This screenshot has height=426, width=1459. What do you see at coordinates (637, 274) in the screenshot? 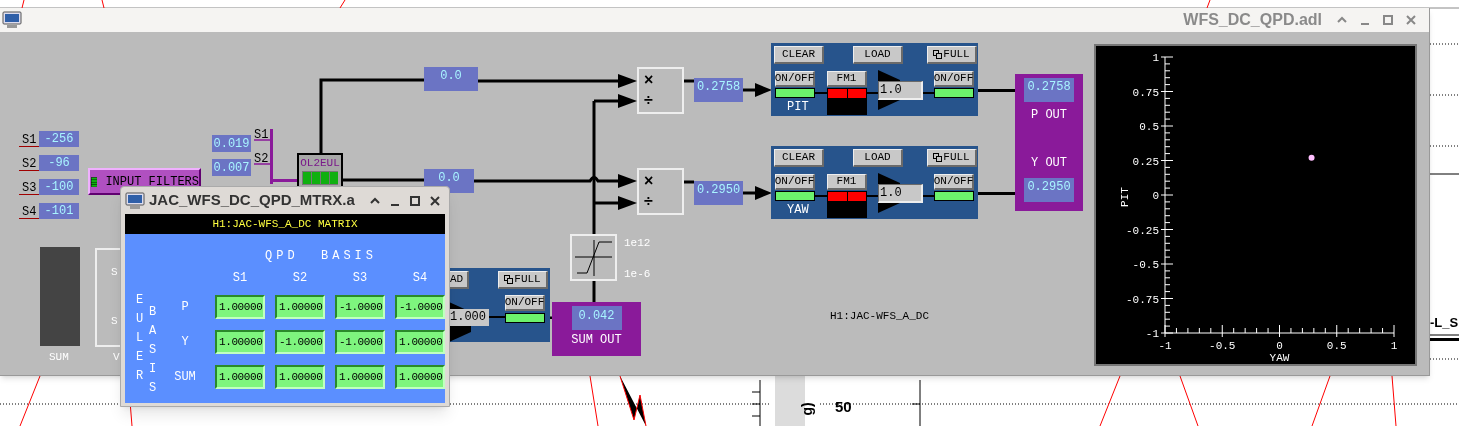
I see `limit-label: 1e-6` at bounding box center [637, 274].